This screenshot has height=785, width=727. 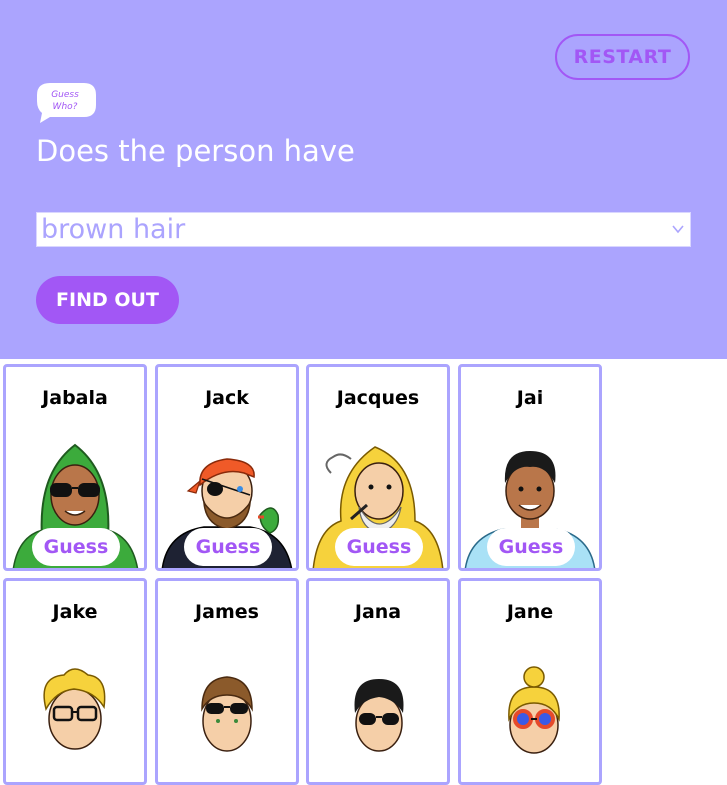 What do you see at coordinates (227, 398) in the screenshot?
I see `character-name: Jack` at bounding box center [227, 398].